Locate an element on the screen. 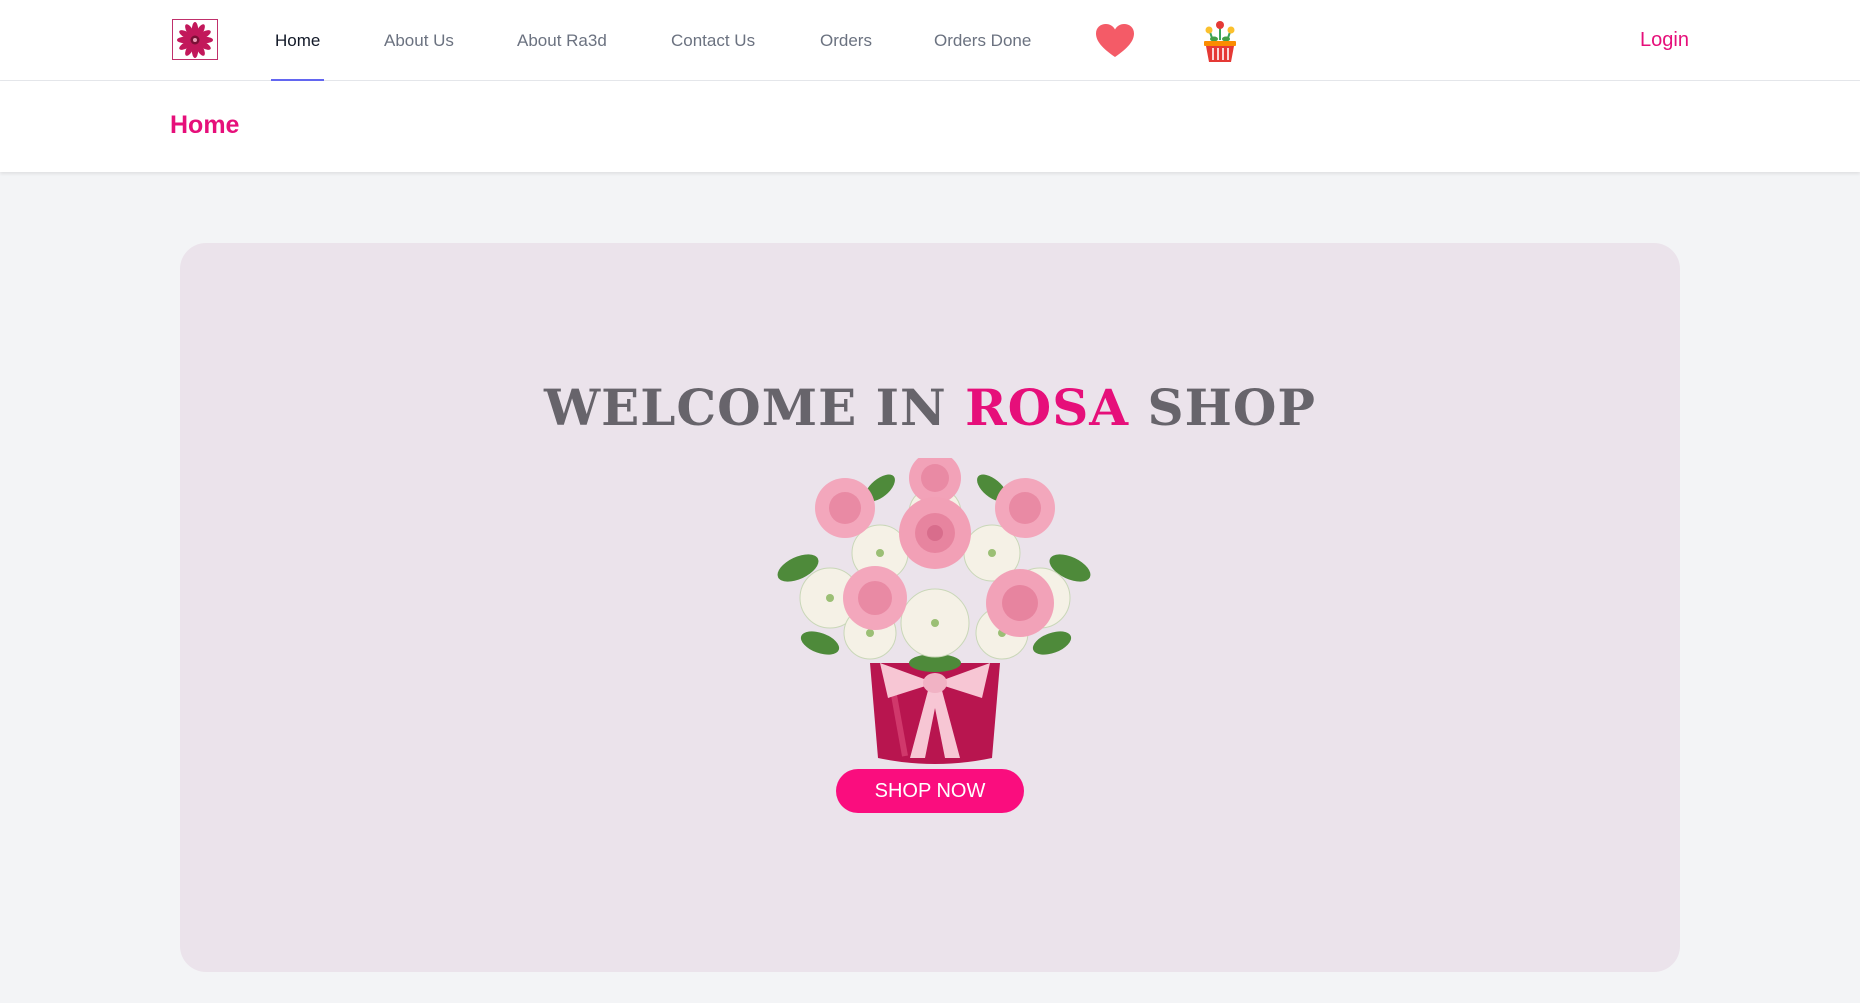 This screenshot has height=1003, width=1860. nav-item-orders: Orders is located at coordinates (846, 40).